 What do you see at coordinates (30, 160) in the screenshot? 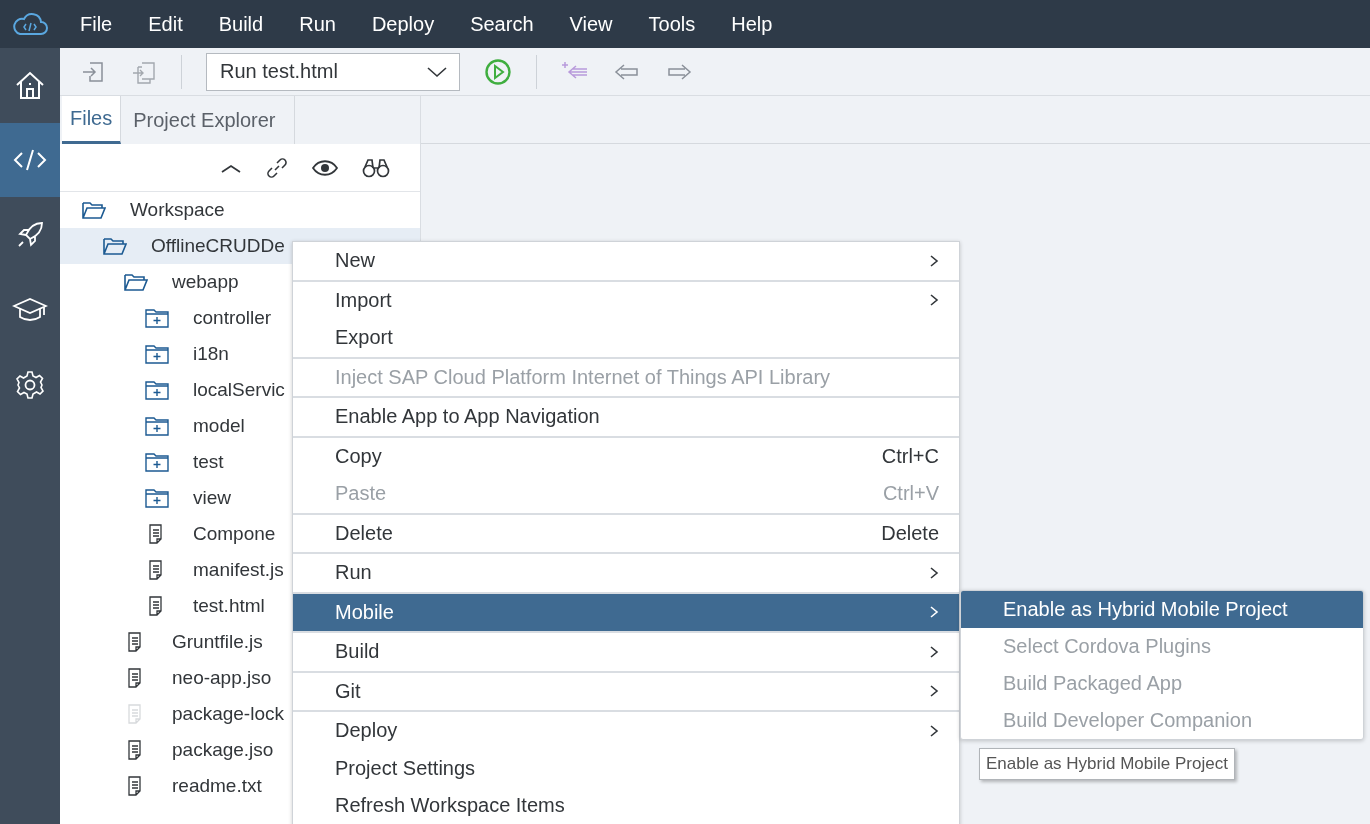
I see `code-icon` at bounding box center [30, 160].